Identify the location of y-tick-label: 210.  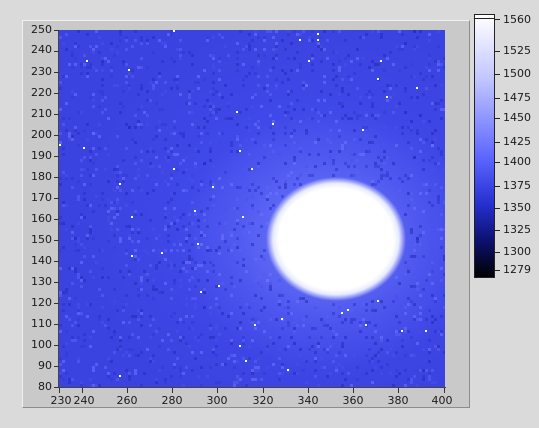
(41, 113).